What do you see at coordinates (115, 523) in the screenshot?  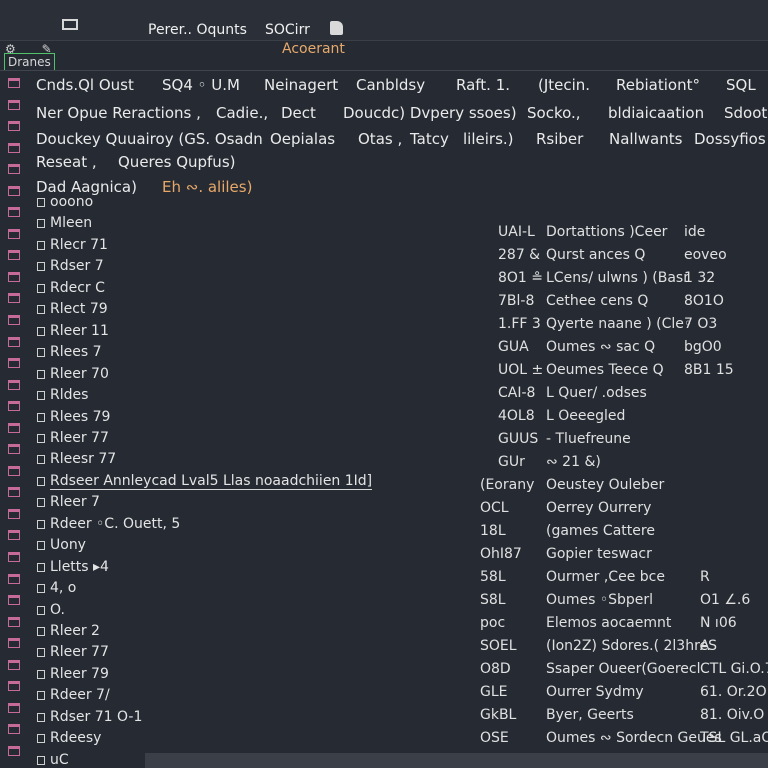 I see `list-item-label: Rdeer ◦C. Ouett, 5` at bounding box center [115, 523].